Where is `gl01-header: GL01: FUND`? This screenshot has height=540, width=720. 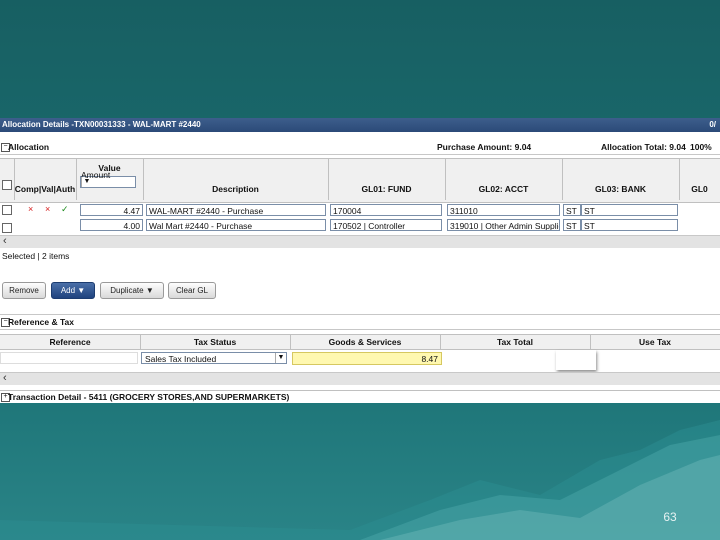
gl01-header: GL01: FUND is located at coordinates (386, 189).